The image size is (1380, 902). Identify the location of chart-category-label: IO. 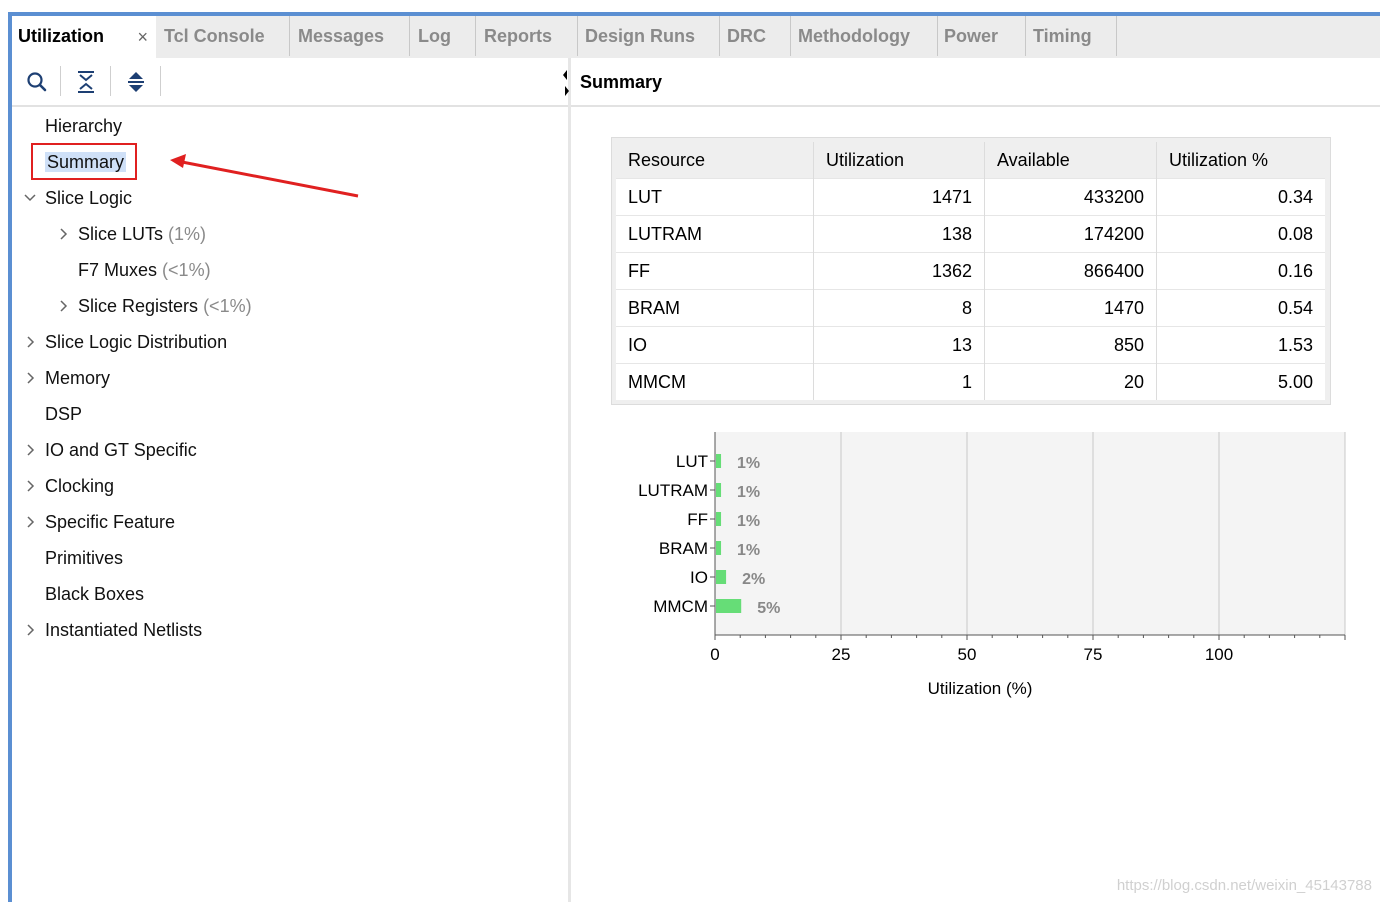
(699, 577).